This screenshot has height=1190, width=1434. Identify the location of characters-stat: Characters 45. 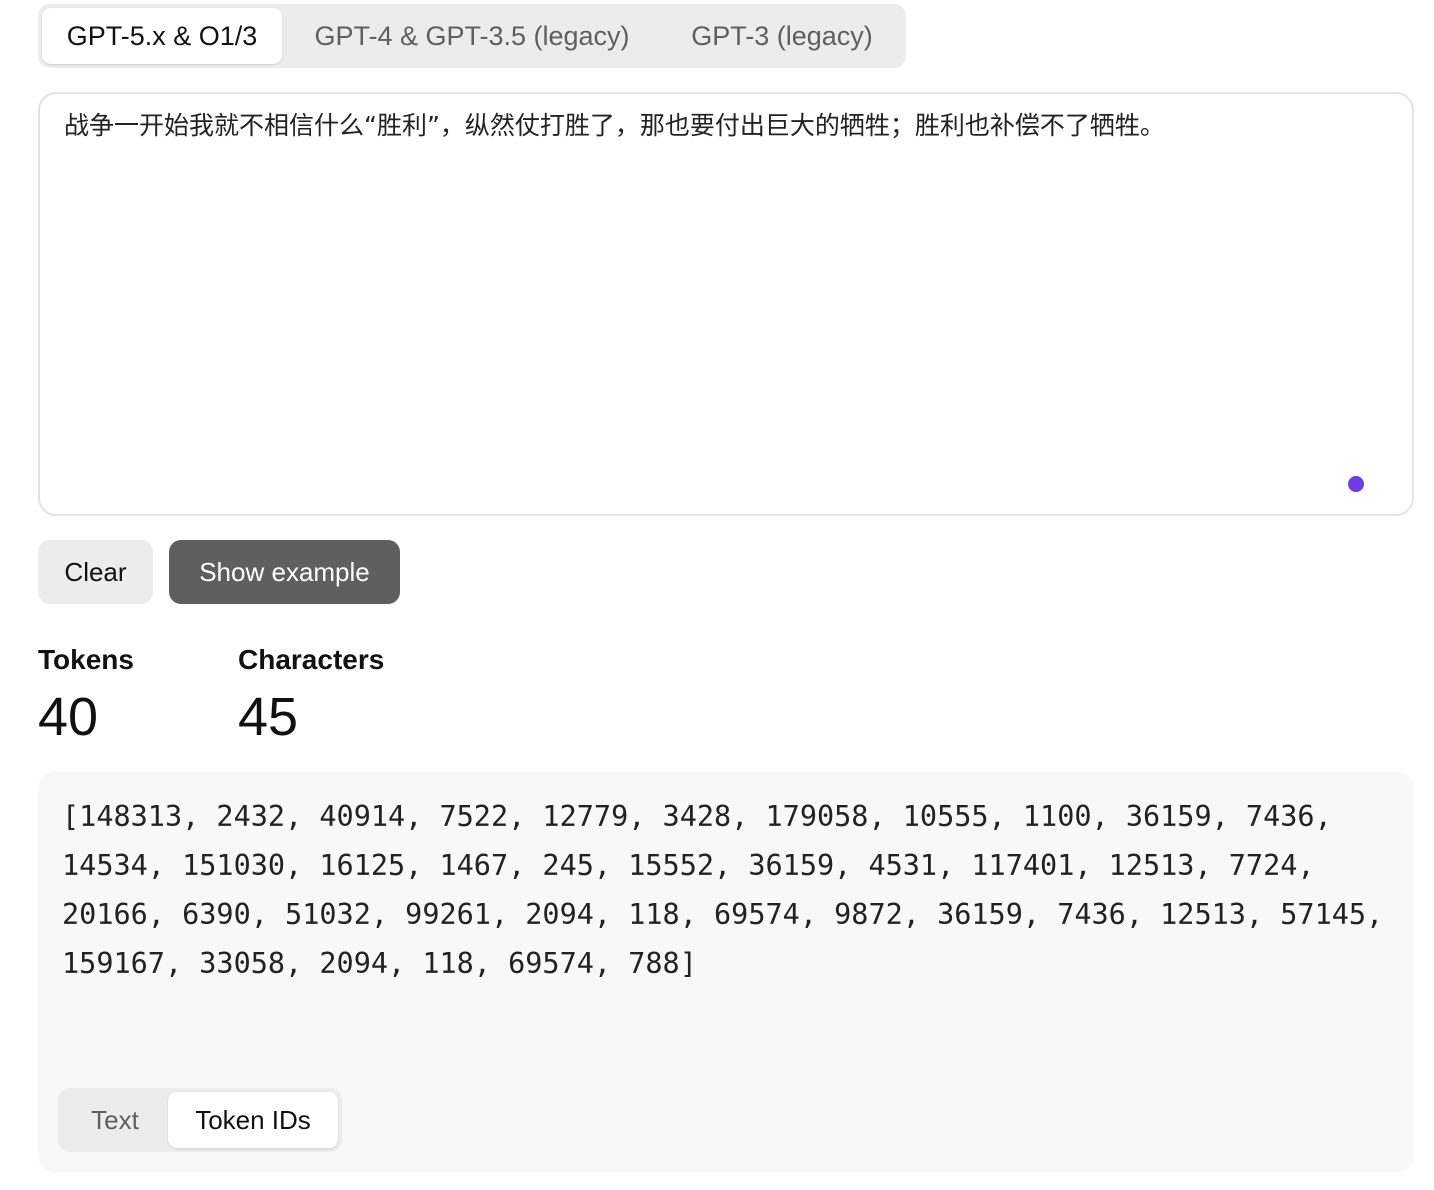
(311, 697).